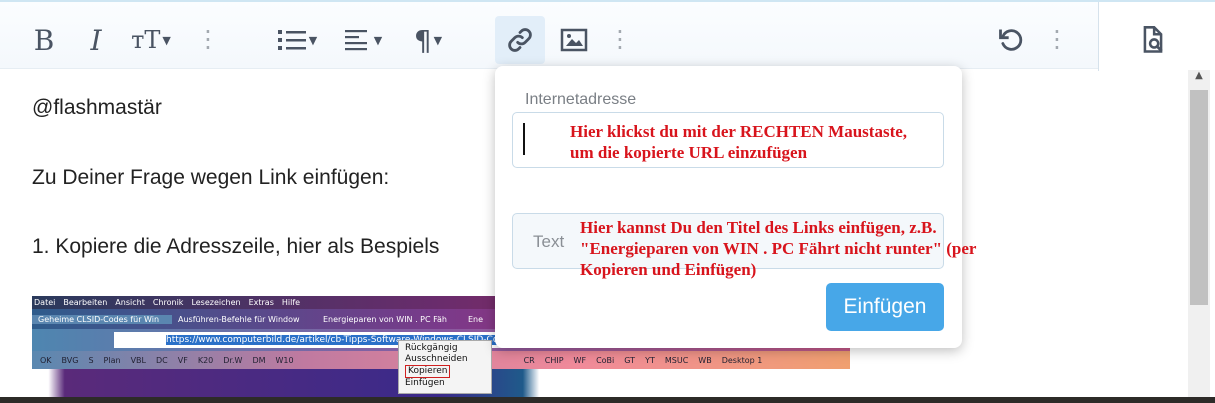 The image size is (1215, 403). I want to click on undo-icon, so click(1011, 40).